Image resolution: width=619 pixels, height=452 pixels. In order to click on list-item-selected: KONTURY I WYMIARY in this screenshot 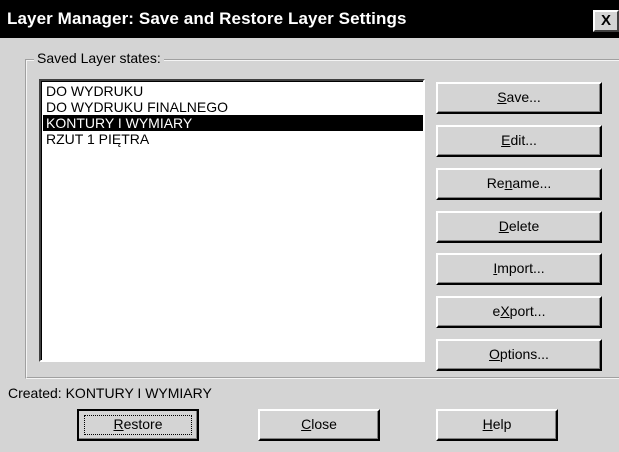, I will do `click(233, 123)`.